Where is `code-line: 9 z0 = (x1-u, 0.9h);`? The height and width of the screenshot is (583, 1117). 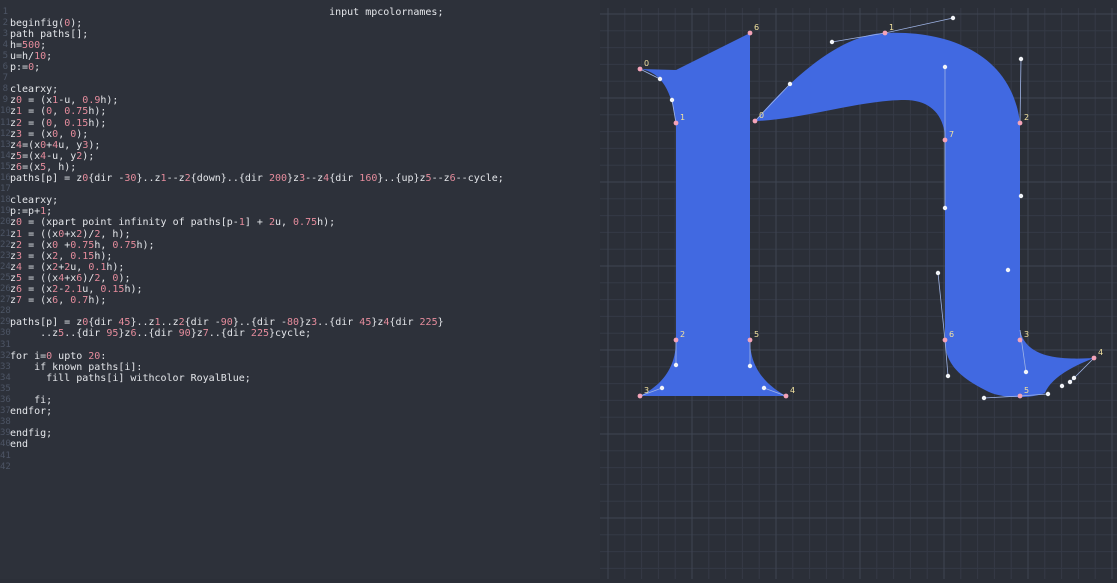 code-line: 9 z0 = (x1-u, 0.9h); is located at coordinates (300, 100).